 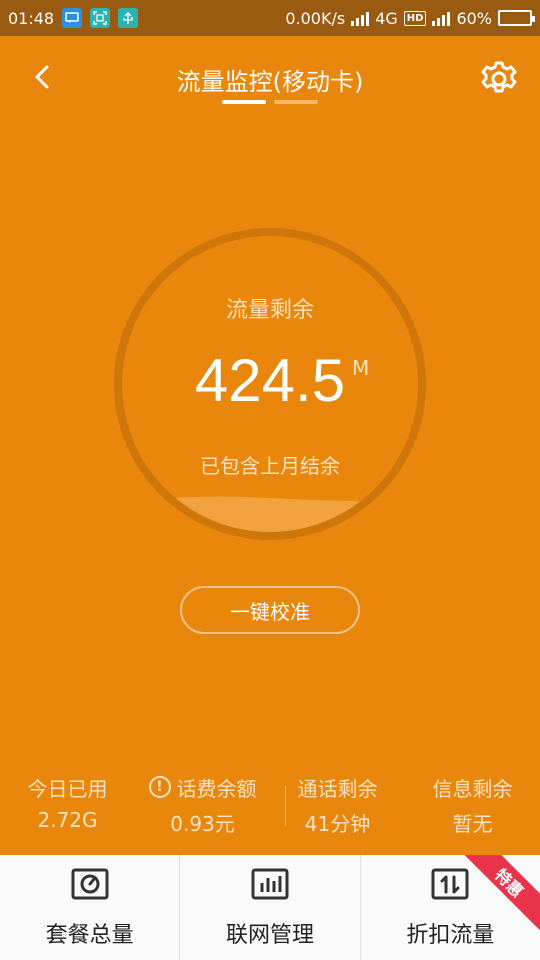 What do you see at coordinates (516, 18) in the screenshot?
I see `battery-icon` at bounding box center [516, 18].